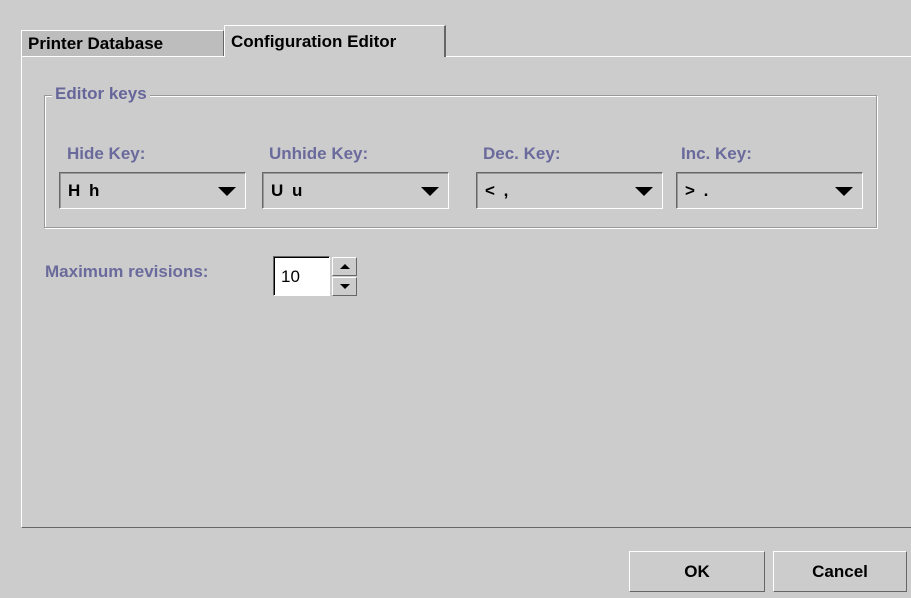 The width and height of the screenshot is (911, 598). I want to click on tab-configuration-editor: Configuration Editor, so click(335, 41).